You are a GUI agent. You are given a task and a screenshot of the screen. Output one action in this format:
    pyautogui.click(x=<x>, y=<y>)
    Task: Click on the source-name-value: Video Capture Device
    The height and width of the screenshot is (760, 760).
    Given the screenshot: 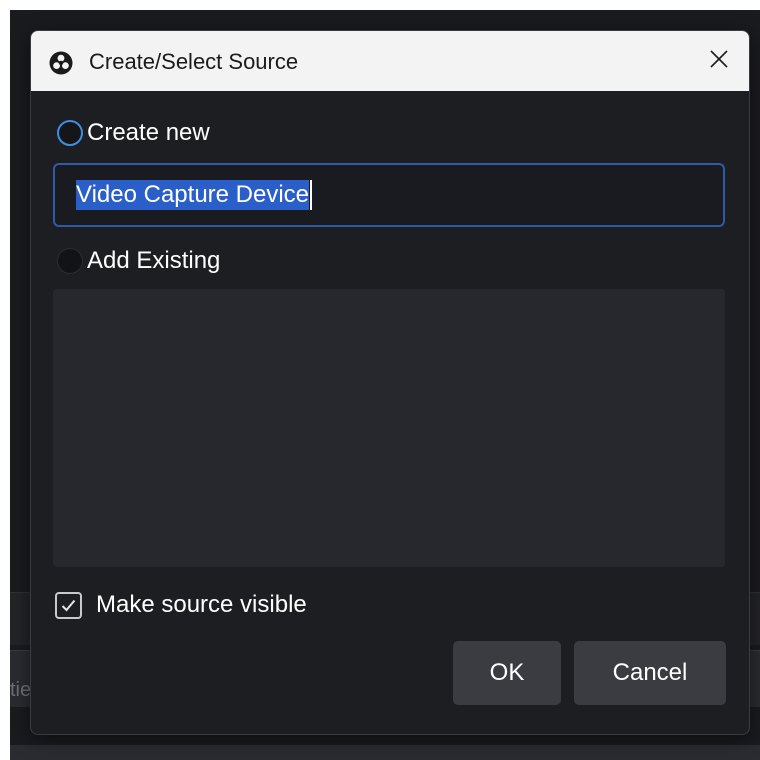 What is the action you would take?
    pyautogui.click(x=193, y=195)
    